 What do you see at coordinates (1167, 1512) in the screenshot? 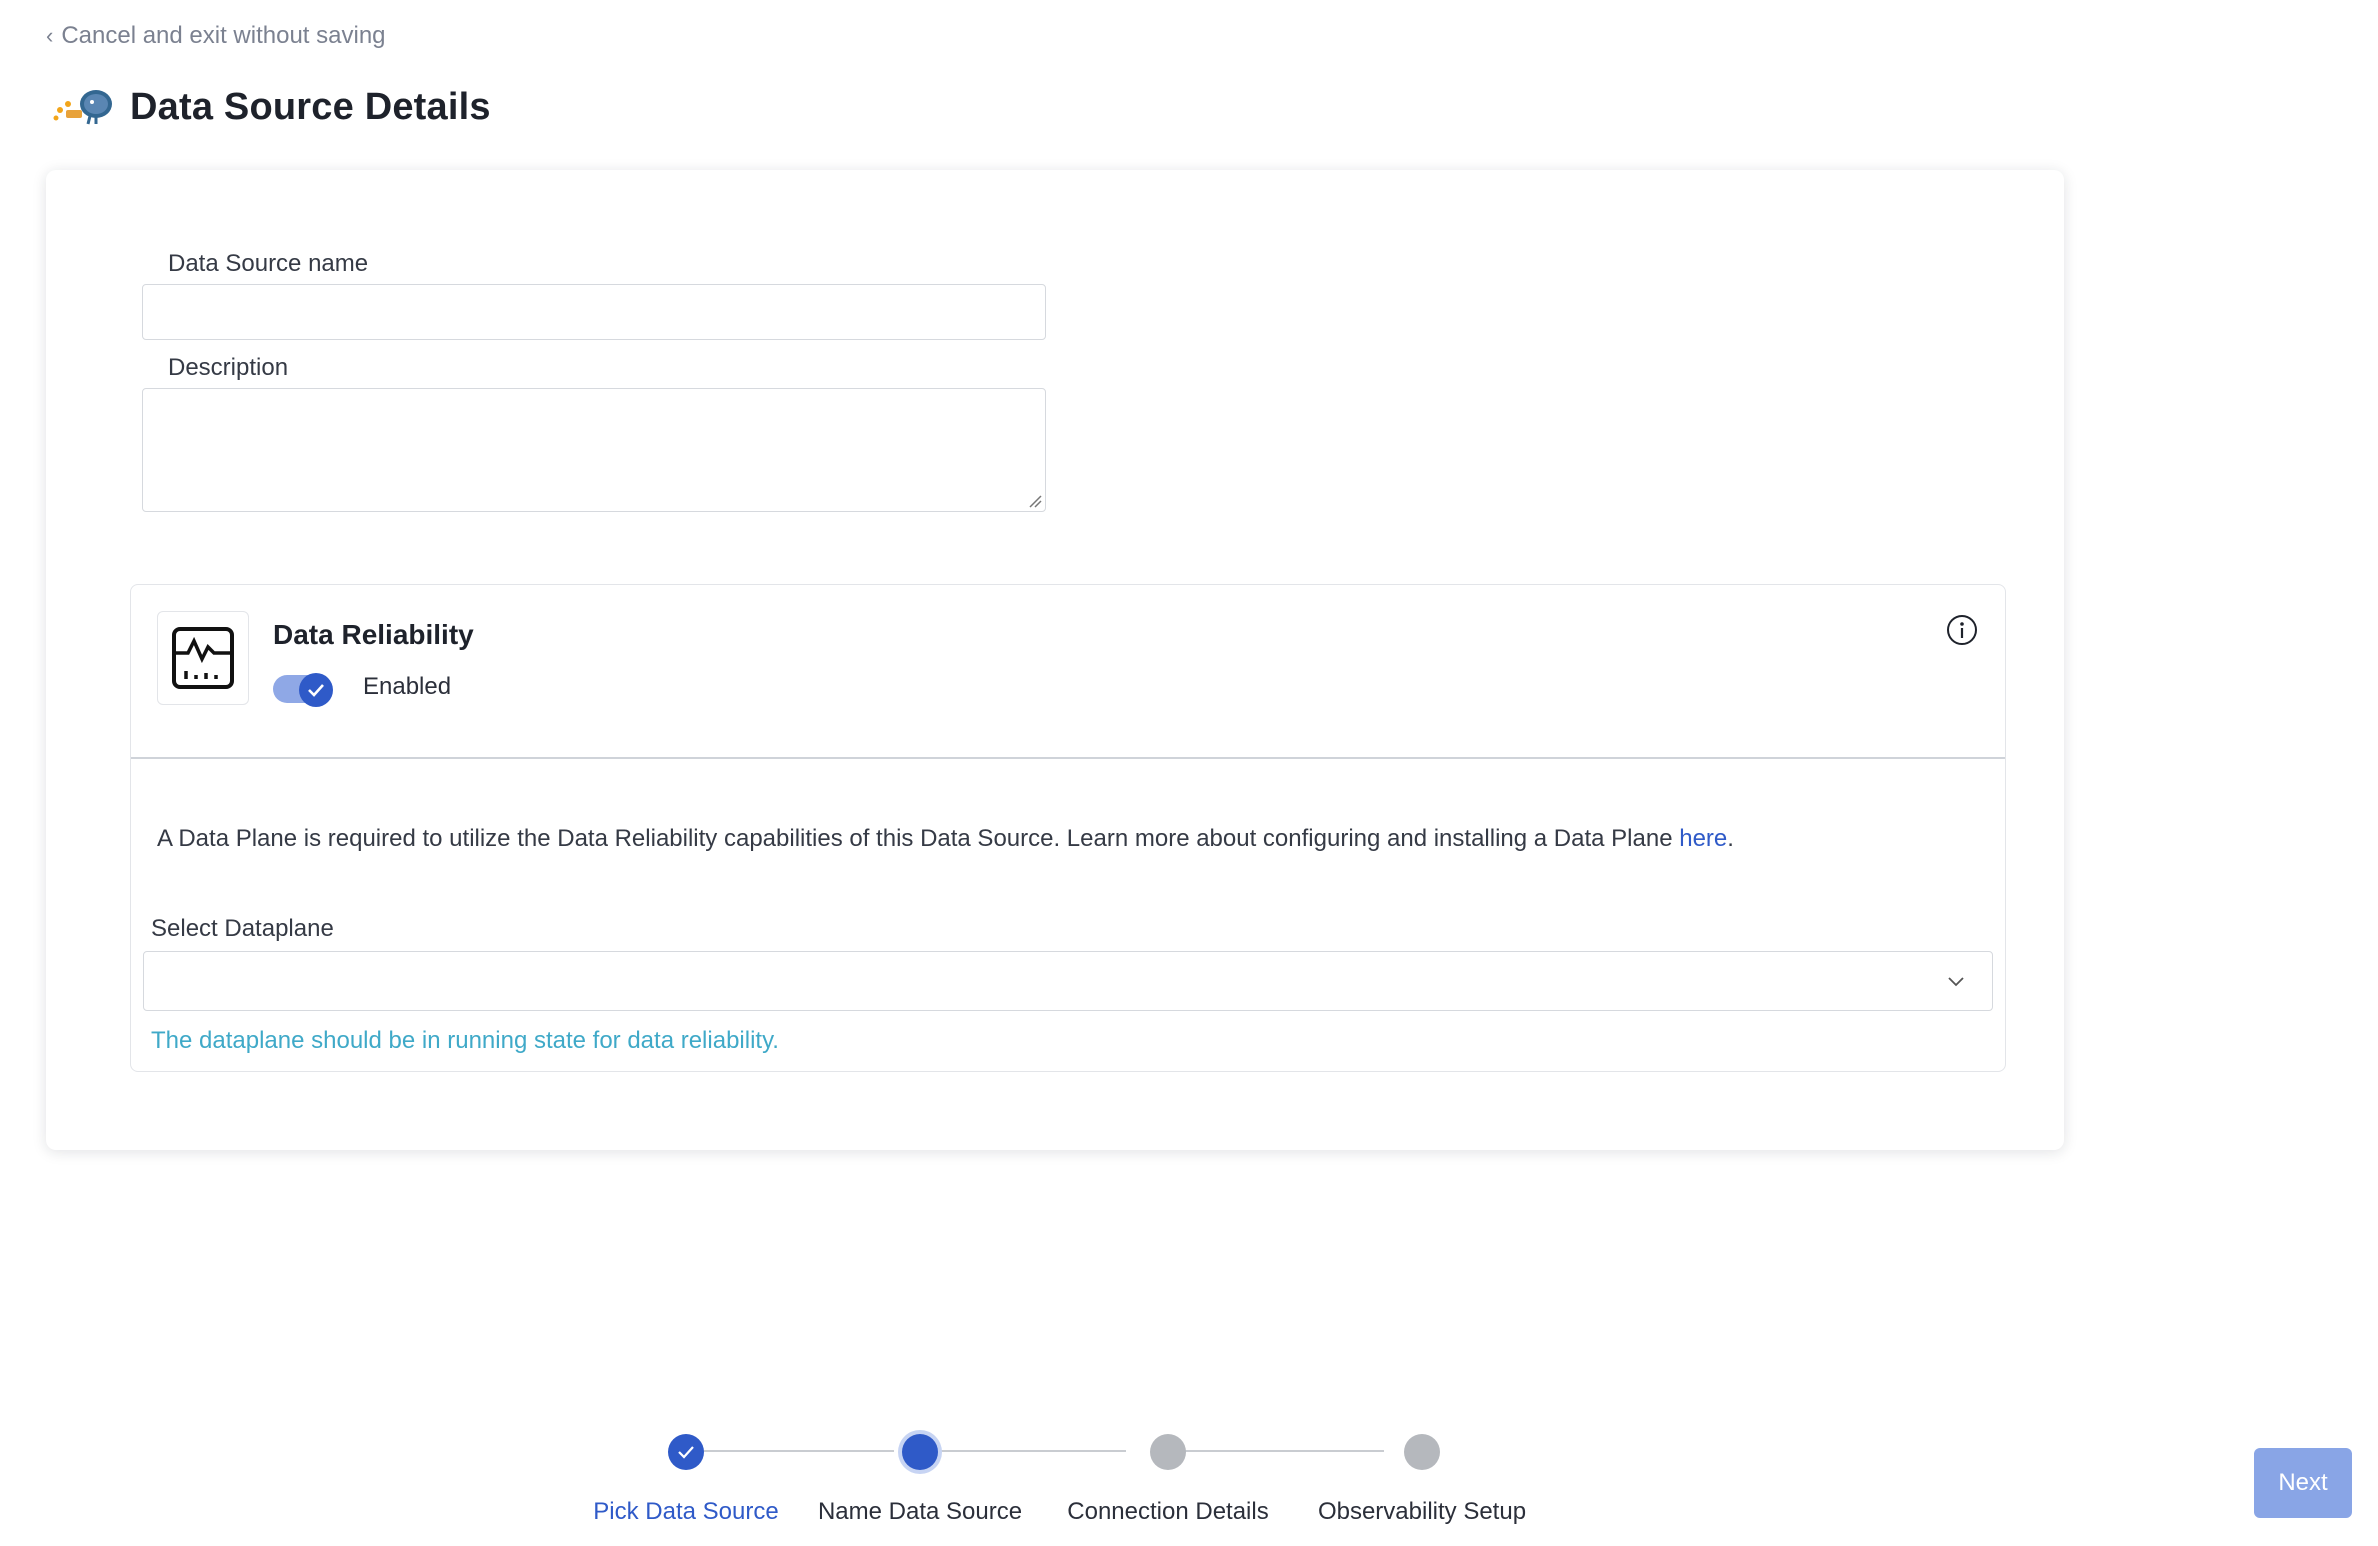
I see `step-label-connection-details: Connection Details` at bounding box center [1167, 1512].